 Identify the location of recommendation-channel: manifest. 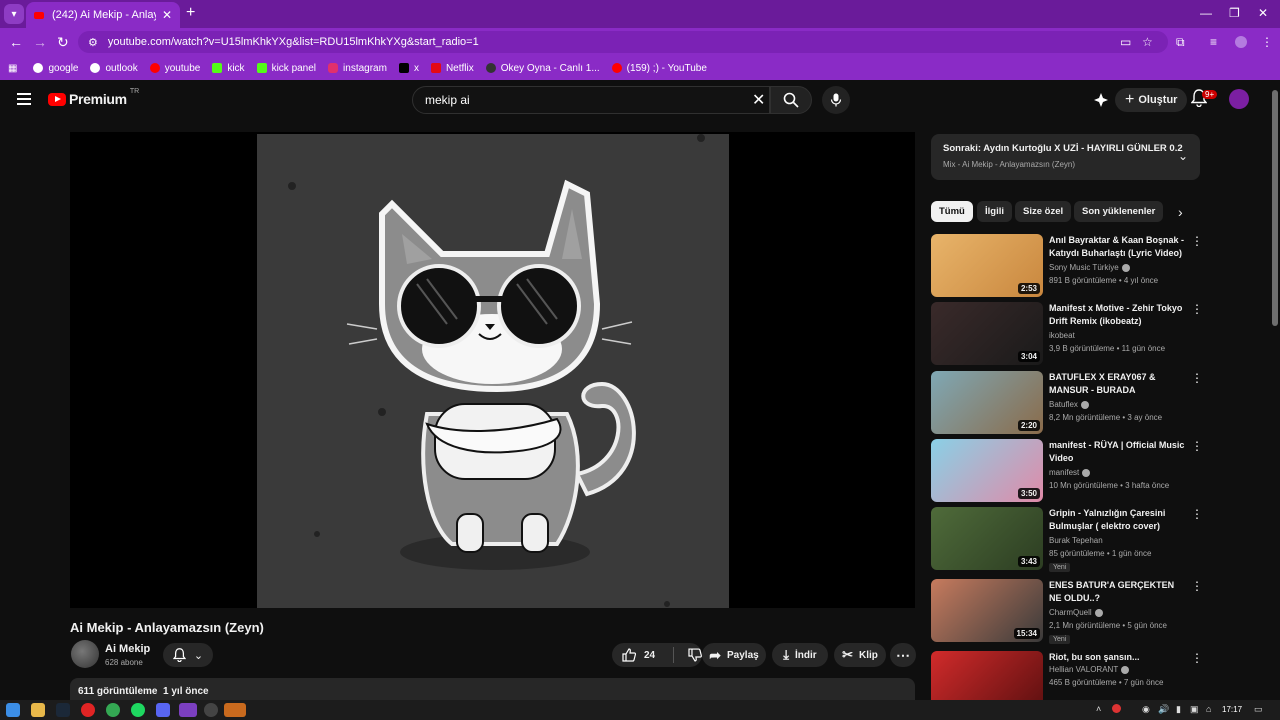
(1070, 472).